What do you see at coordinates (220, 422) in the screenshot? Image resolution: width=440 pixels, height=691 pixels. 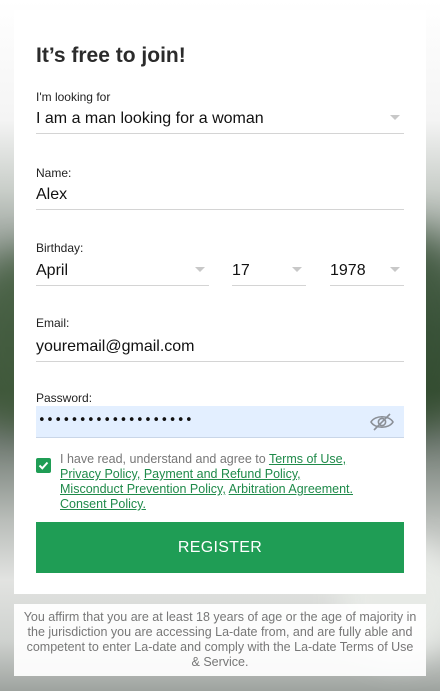 I see `password-input: •••••••••••••••••••` at bounding box center [220, 422].